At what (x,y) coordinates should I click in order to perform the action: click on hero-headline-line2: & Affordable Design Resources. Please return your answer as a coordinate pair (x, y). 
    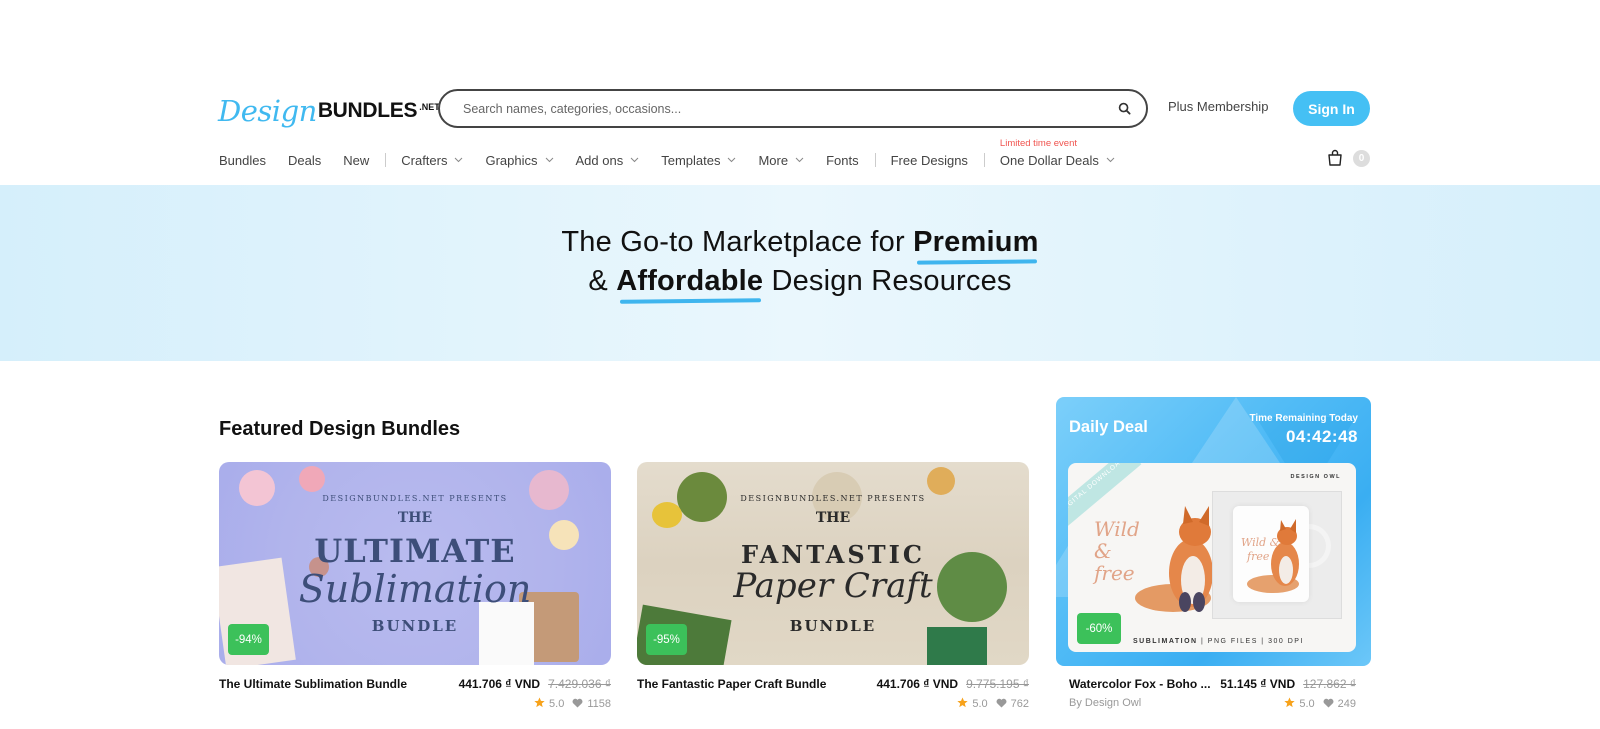
    Looking at the image, I should click on (800, 281).